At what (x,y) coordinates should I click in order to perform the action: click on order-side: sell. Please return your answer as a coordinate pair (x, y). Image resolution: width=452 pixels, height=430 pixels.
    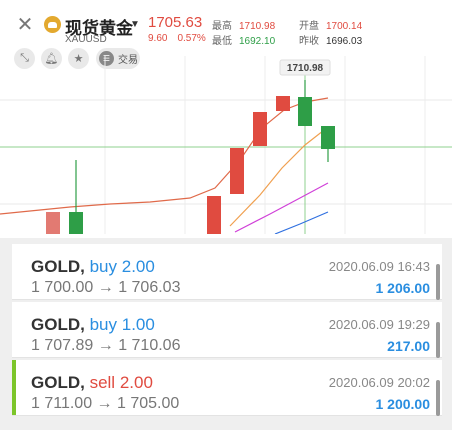
    Looking at the image, I should click on (102, 382).